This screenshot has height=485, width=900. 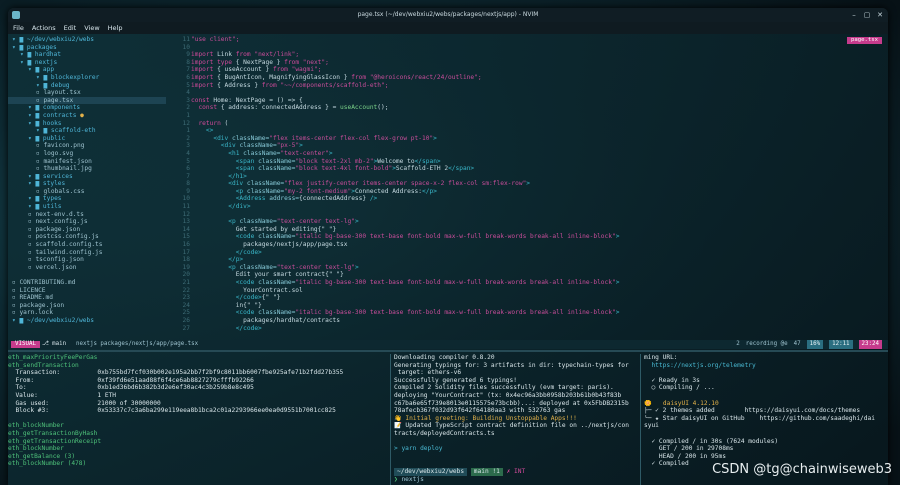 I want to click on tree-folder: ▾ ▆ hardhat, so click(x=87, y=55).